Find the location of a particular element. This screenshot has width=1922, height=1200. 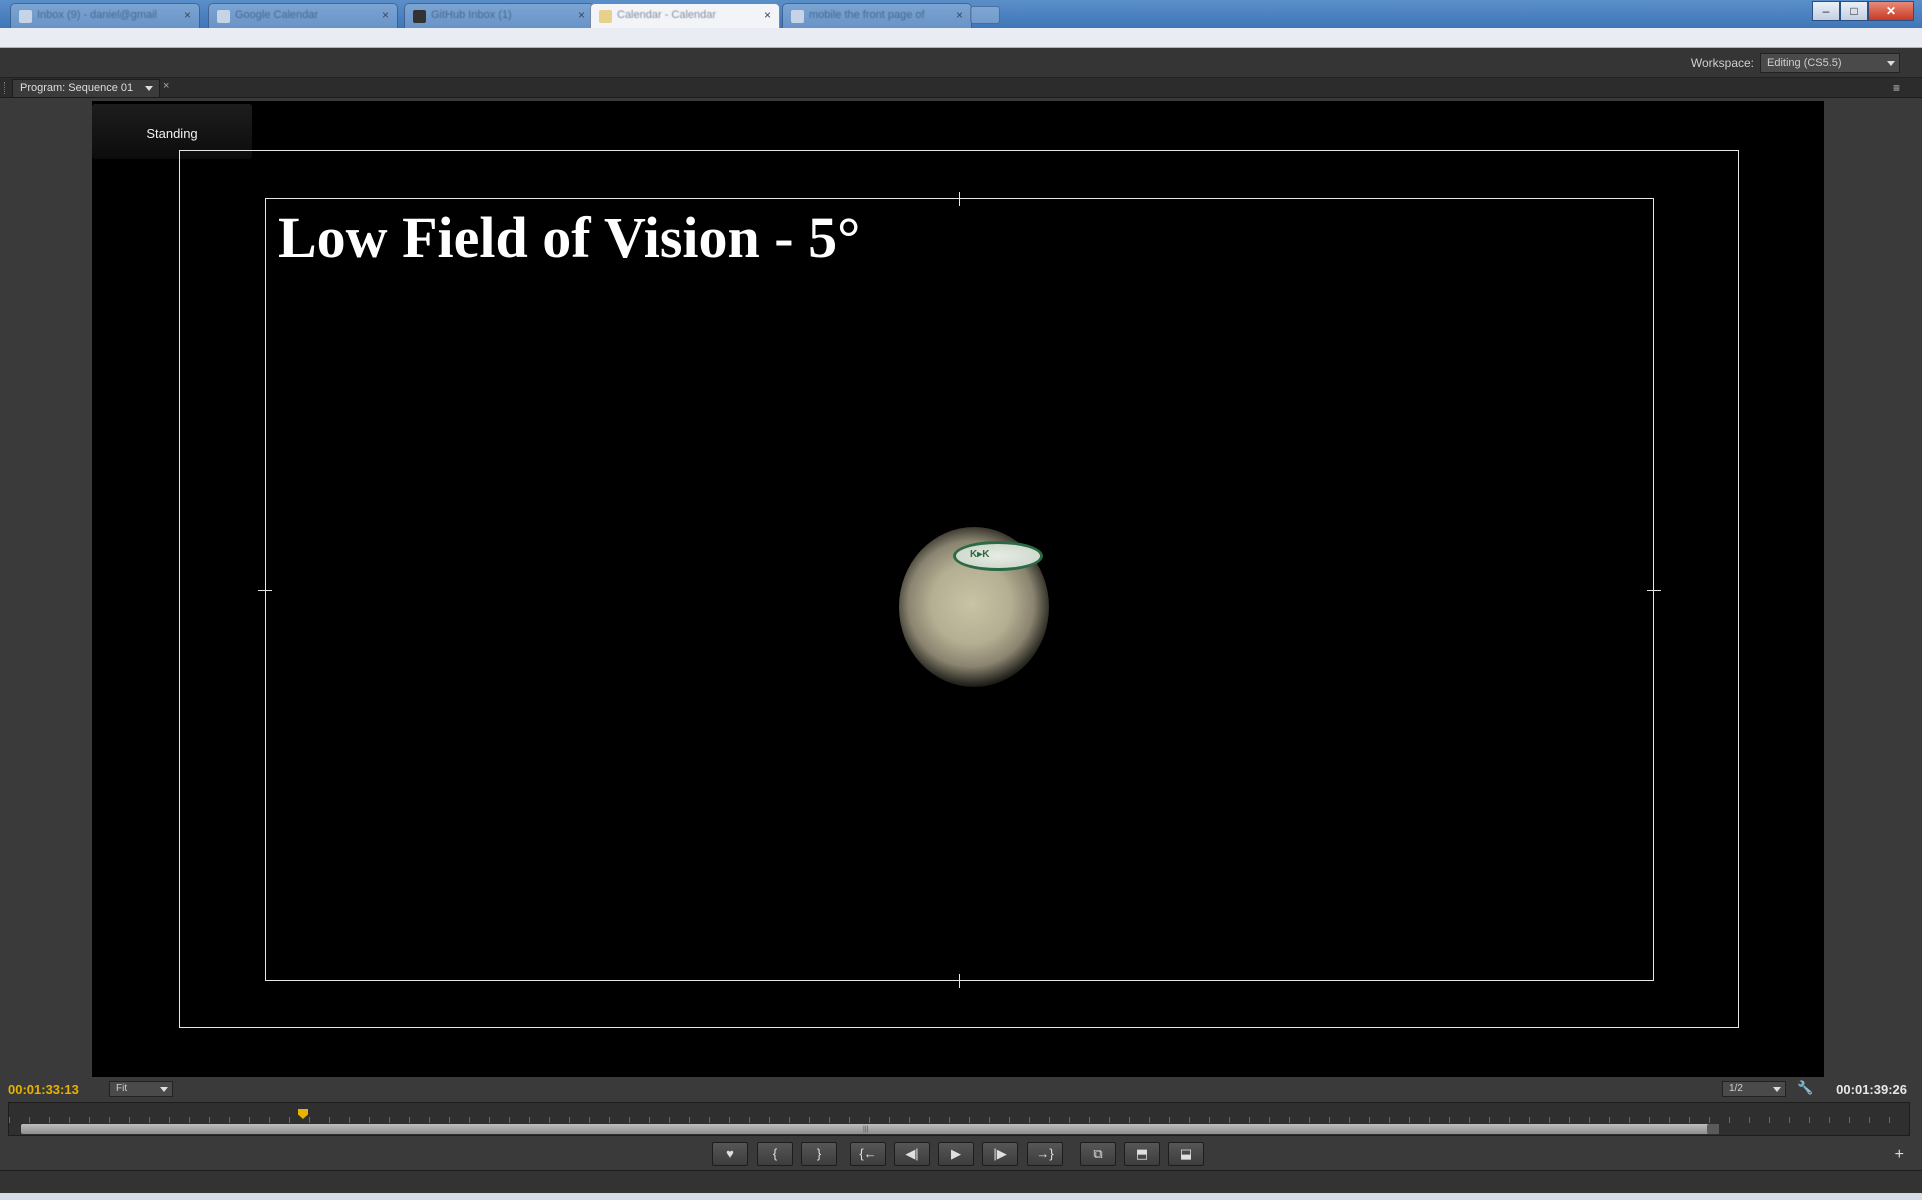

mark-in-button: { is located at coordinates (775, 1154).